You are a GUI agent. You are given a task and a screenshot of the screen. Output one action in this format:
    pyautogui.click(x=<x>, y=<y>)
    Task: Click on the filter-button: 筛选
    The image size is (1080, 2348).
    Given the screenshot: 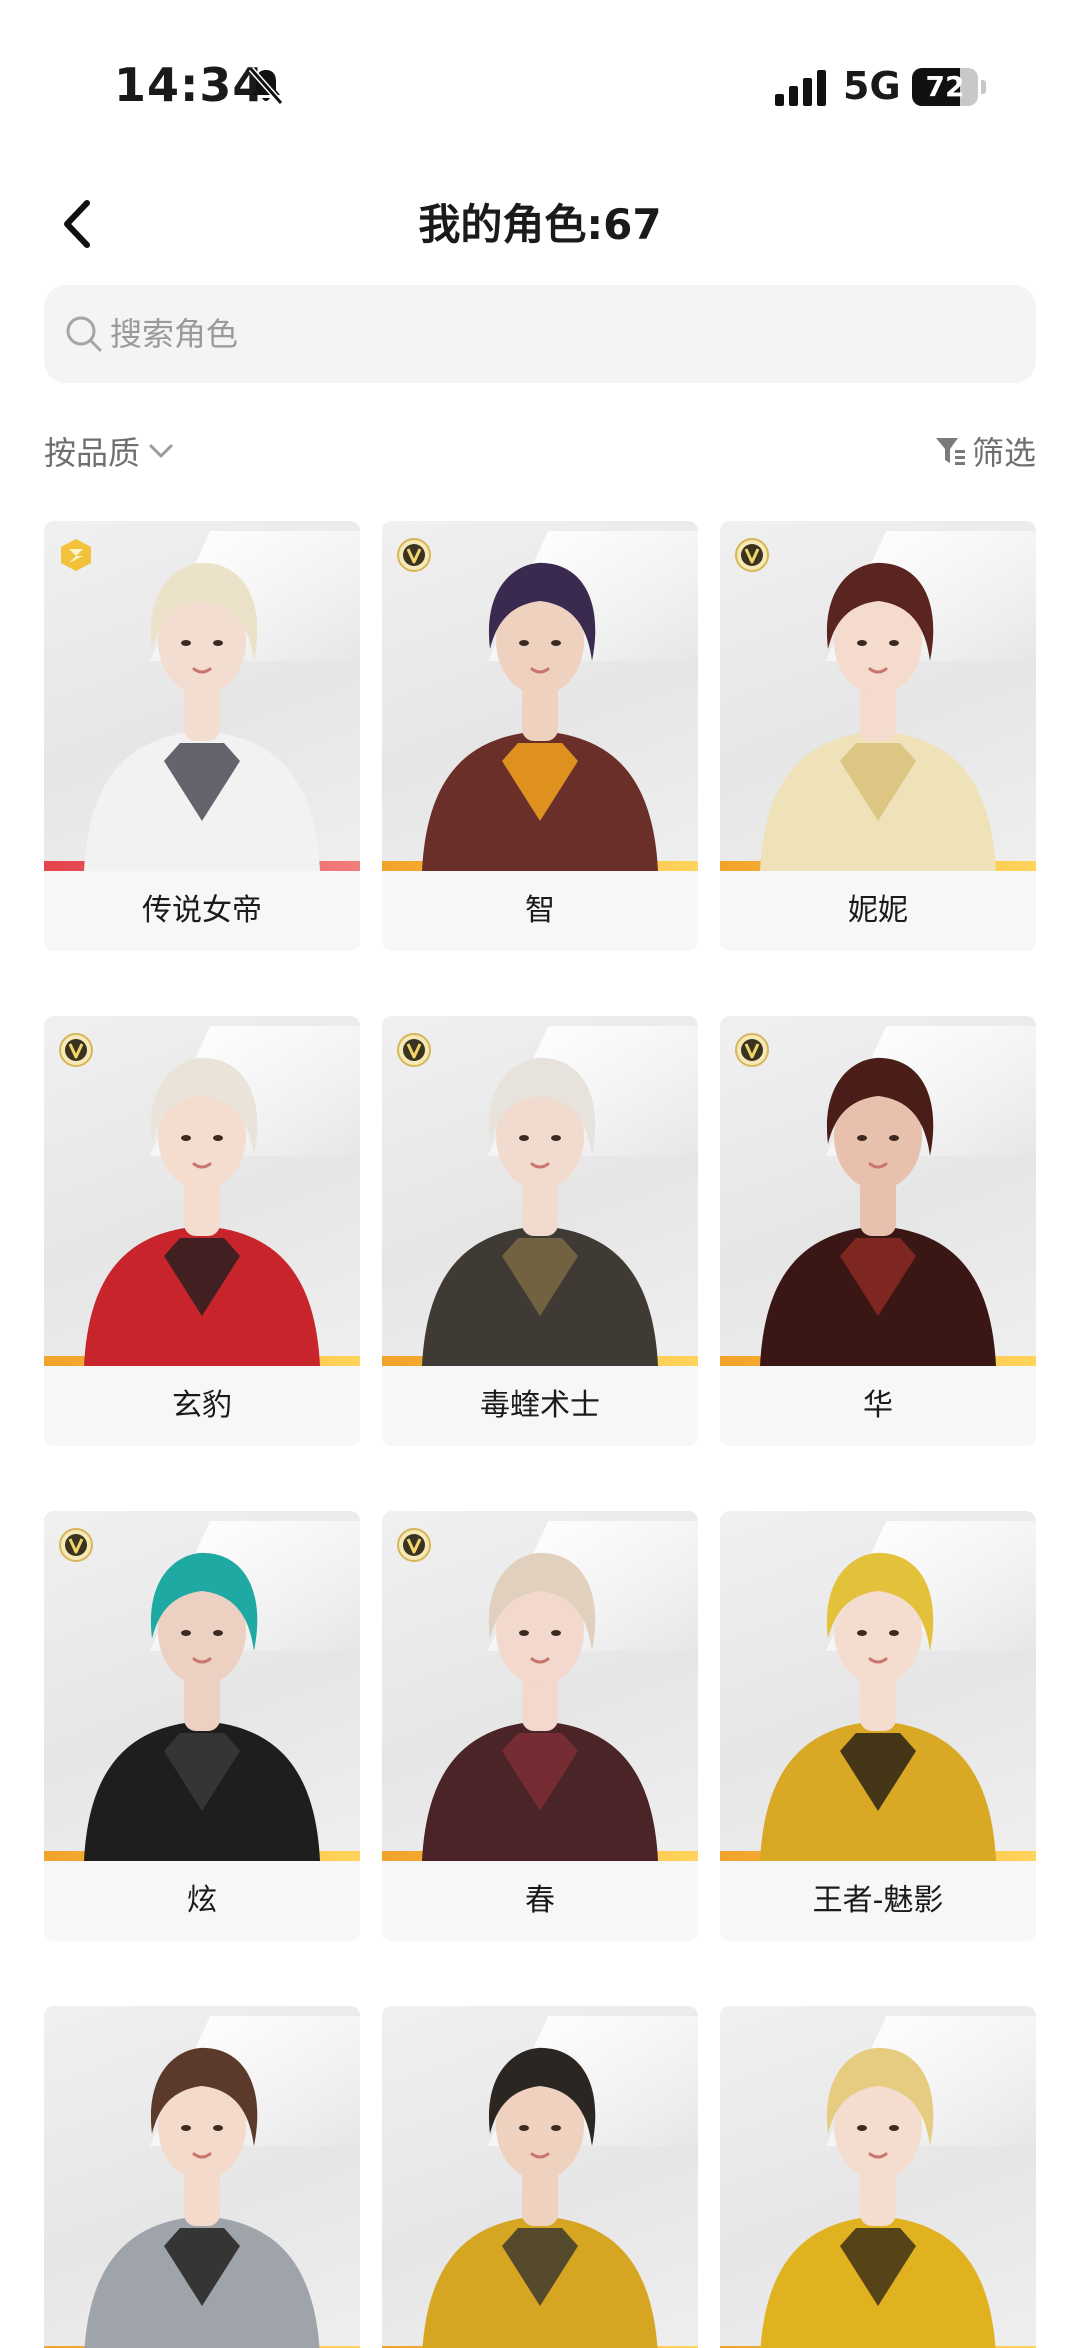 What is the action you would take?
    pyautogui.click(x=985, y=451)
    